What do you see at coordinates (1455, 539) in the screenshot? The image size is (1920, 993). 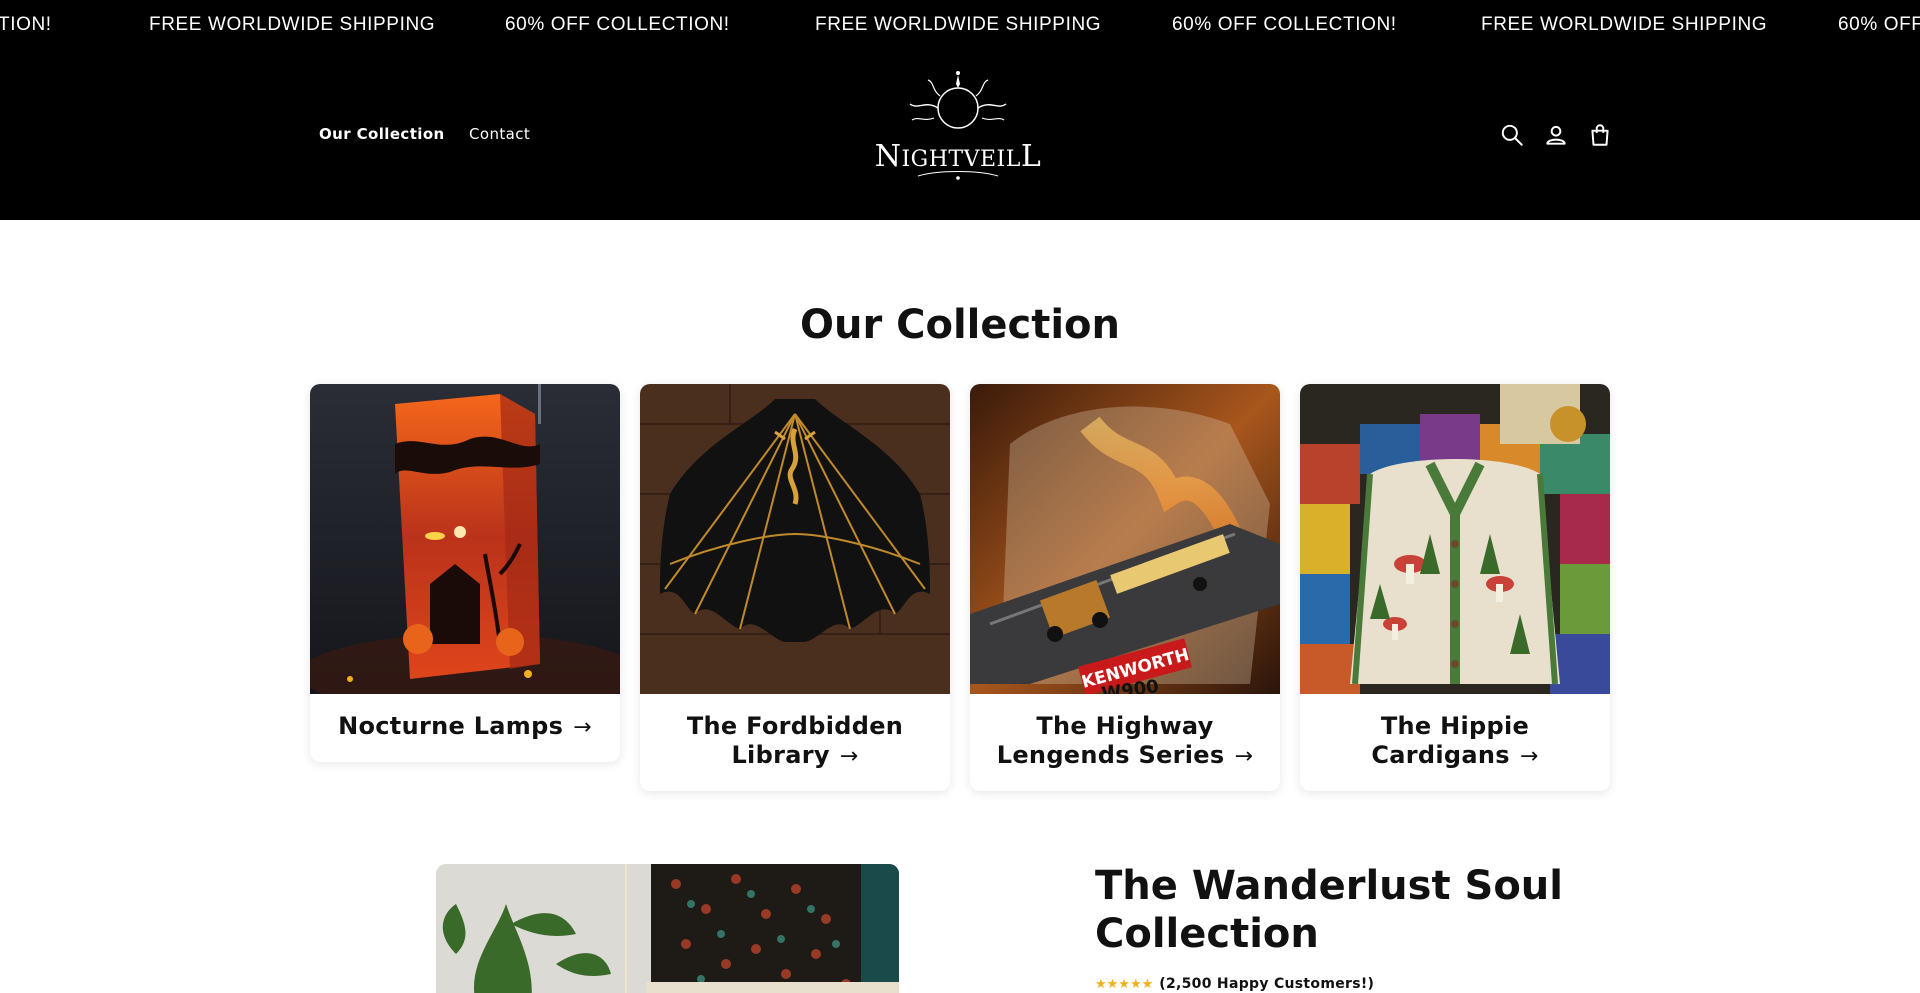 I see `cardigan-image` at bounding box center [1455, 539].